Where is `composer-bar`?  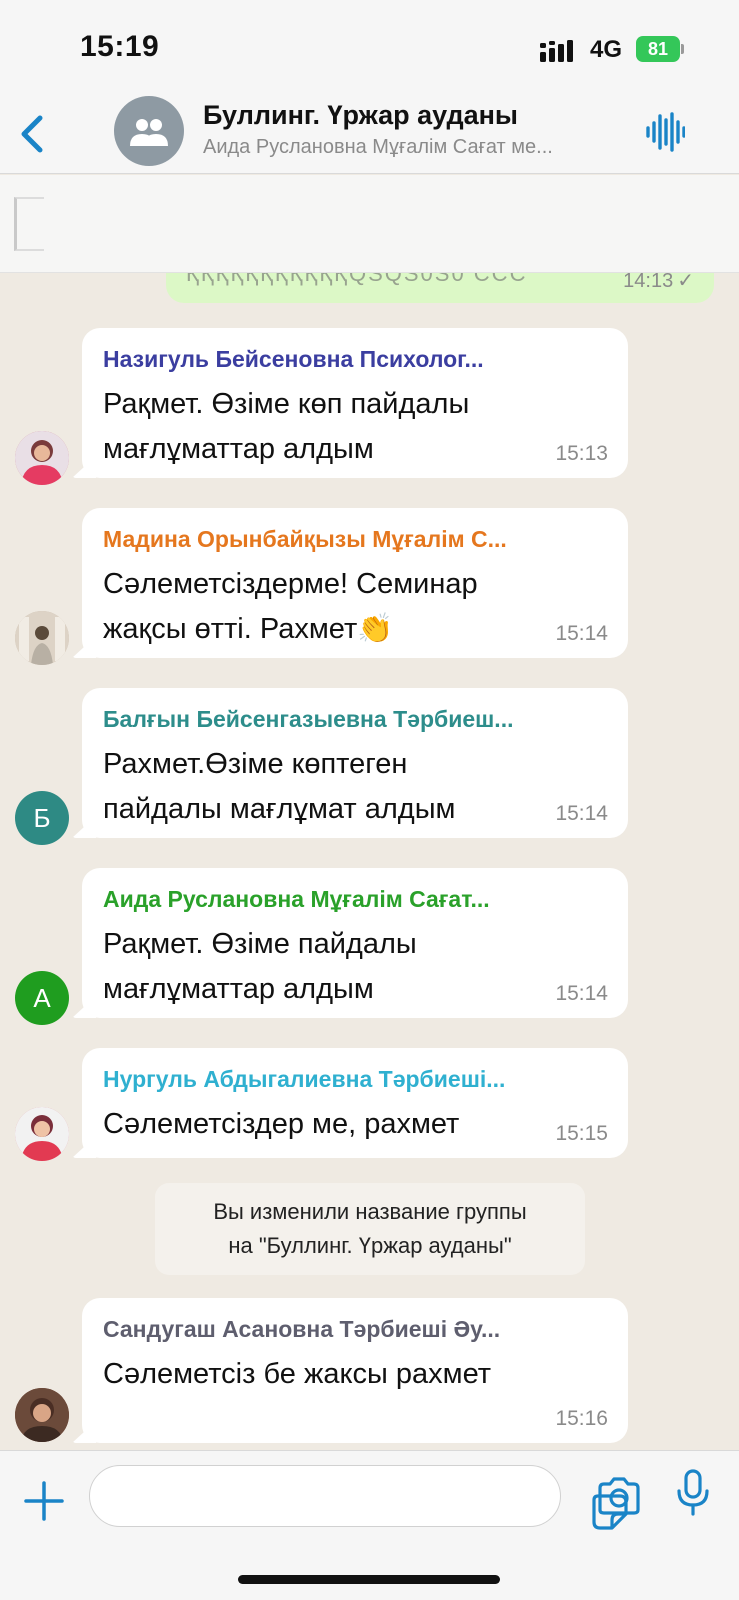 composer-bar is located at coordinates (369, 1525).